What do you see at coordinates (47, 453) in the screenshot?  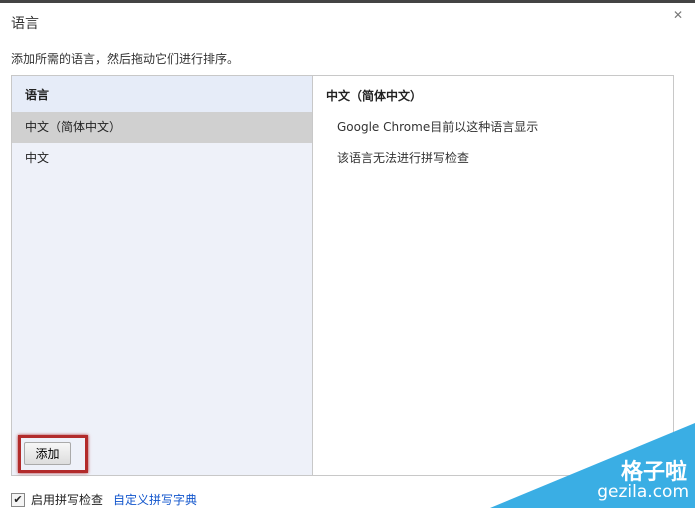 I see `add-button: 添加` at bounding box center [47, 453].